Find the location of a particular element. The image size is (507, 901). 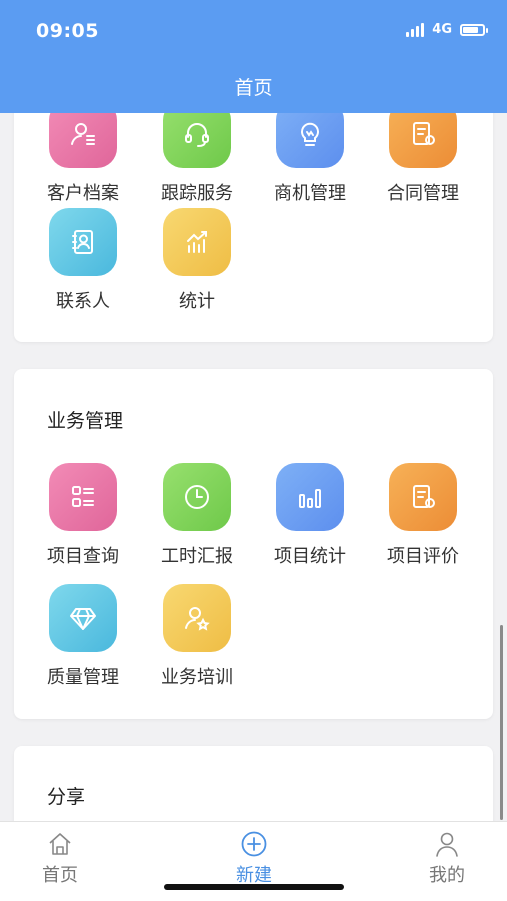

grid-item-label: 项目统计 is located at coordinates (310, 556).